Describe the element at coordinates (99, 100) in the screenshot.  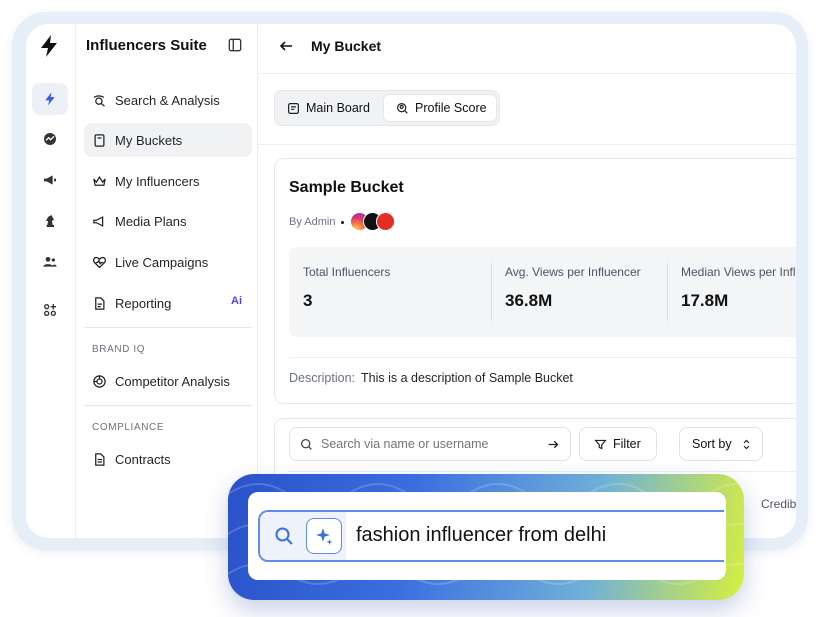
I see `search-analysis-icon` at that location.